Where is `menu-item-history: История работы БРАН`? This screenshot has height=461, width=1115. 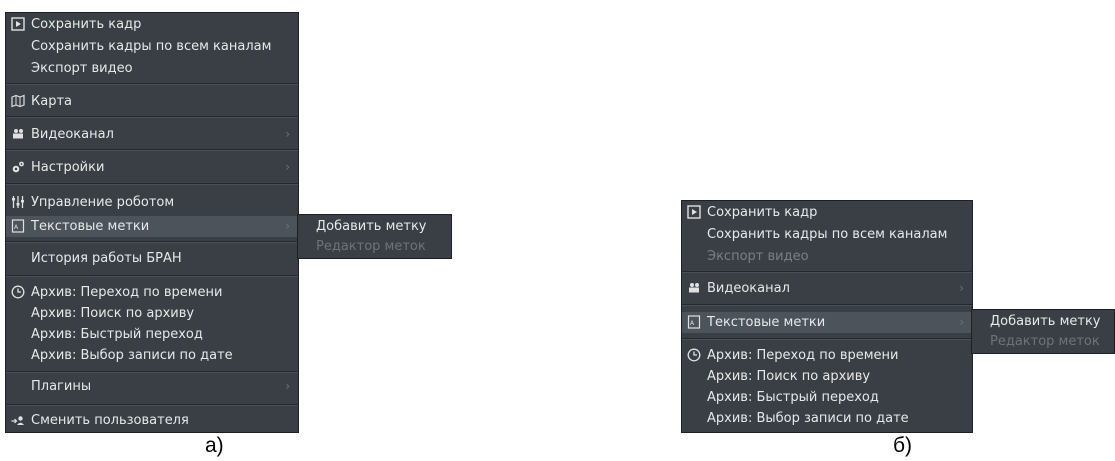
menu-item-history: История работы БРАН is located at coordinates (152, 258).